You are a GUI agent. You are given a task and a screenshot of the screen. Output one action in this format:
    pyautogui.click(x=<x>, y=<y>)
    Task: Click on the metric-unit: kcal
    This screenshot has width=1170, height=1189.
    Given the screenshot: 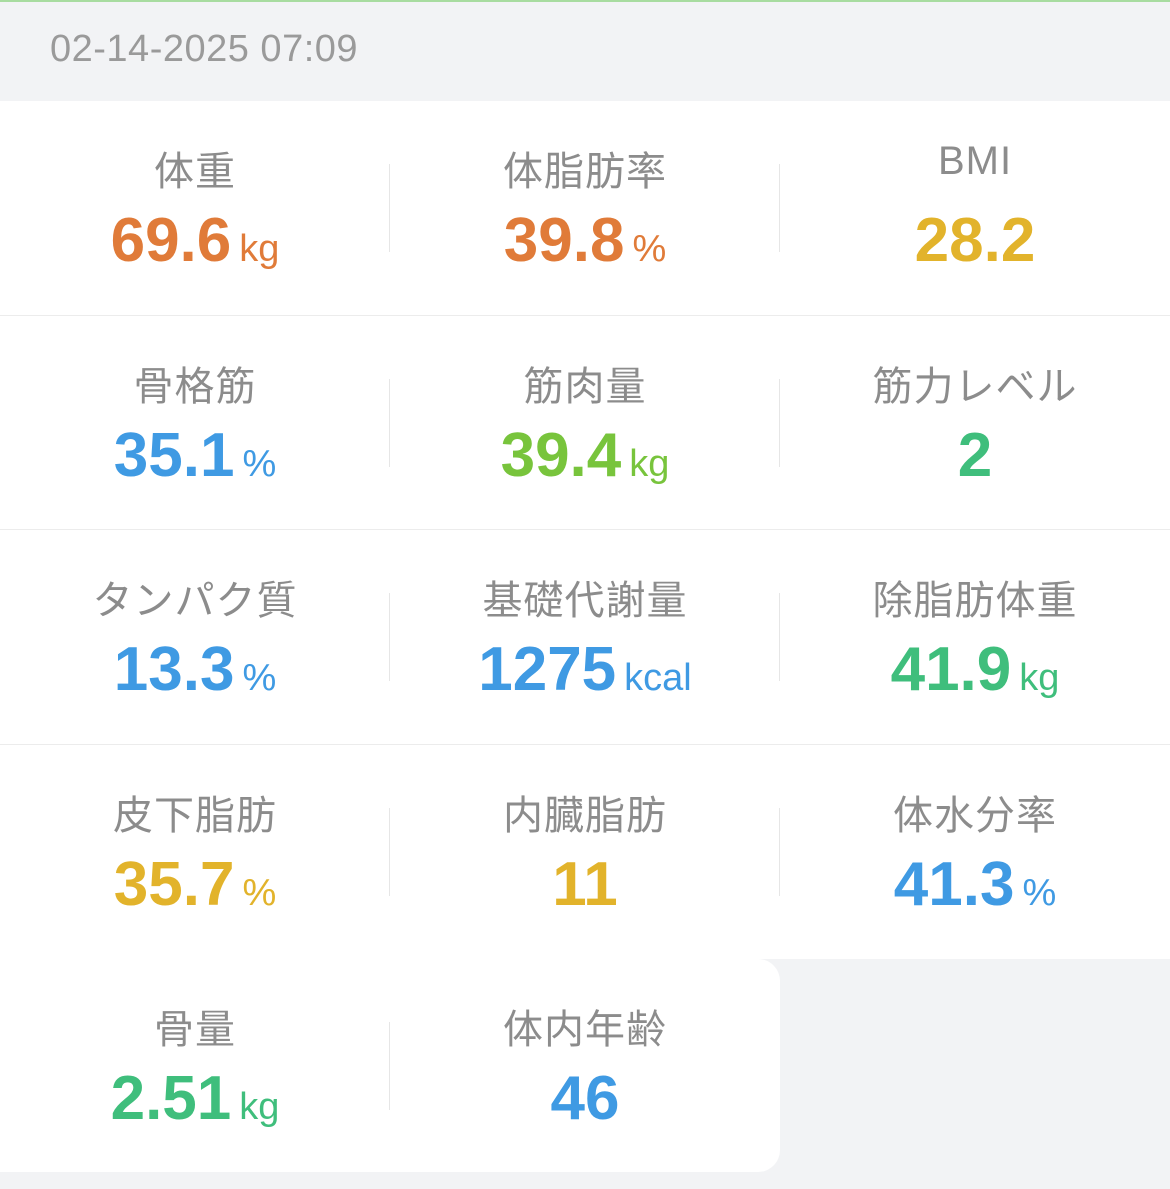 What is the action you would take?
    pyautogui.click(x=658, y=678)
    